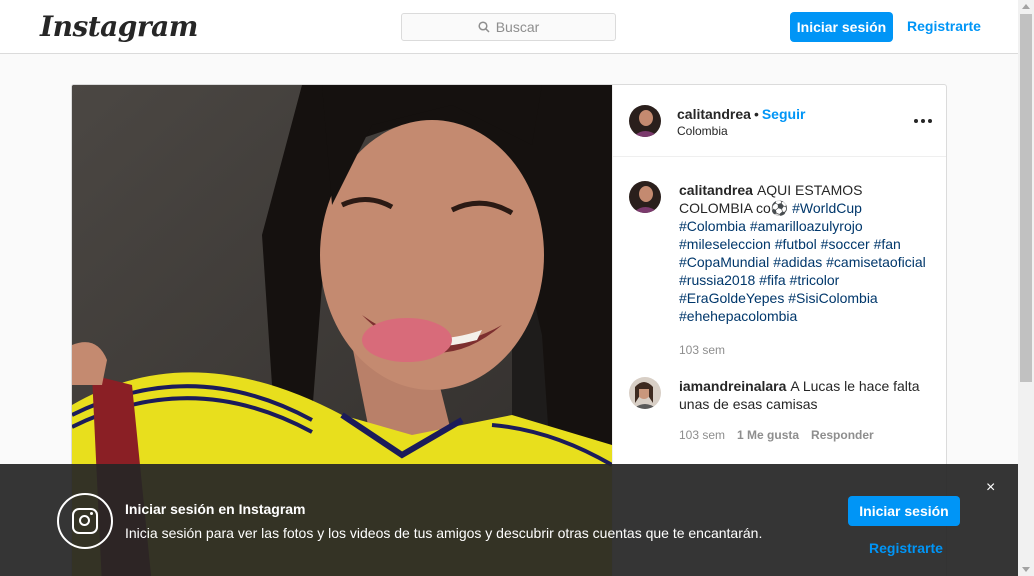 This screenshot has width=1034, height=576. Describe the element at coordinates (876, 262) in the screenshot. I see `hashtag: #camisetaoficial` at that location.